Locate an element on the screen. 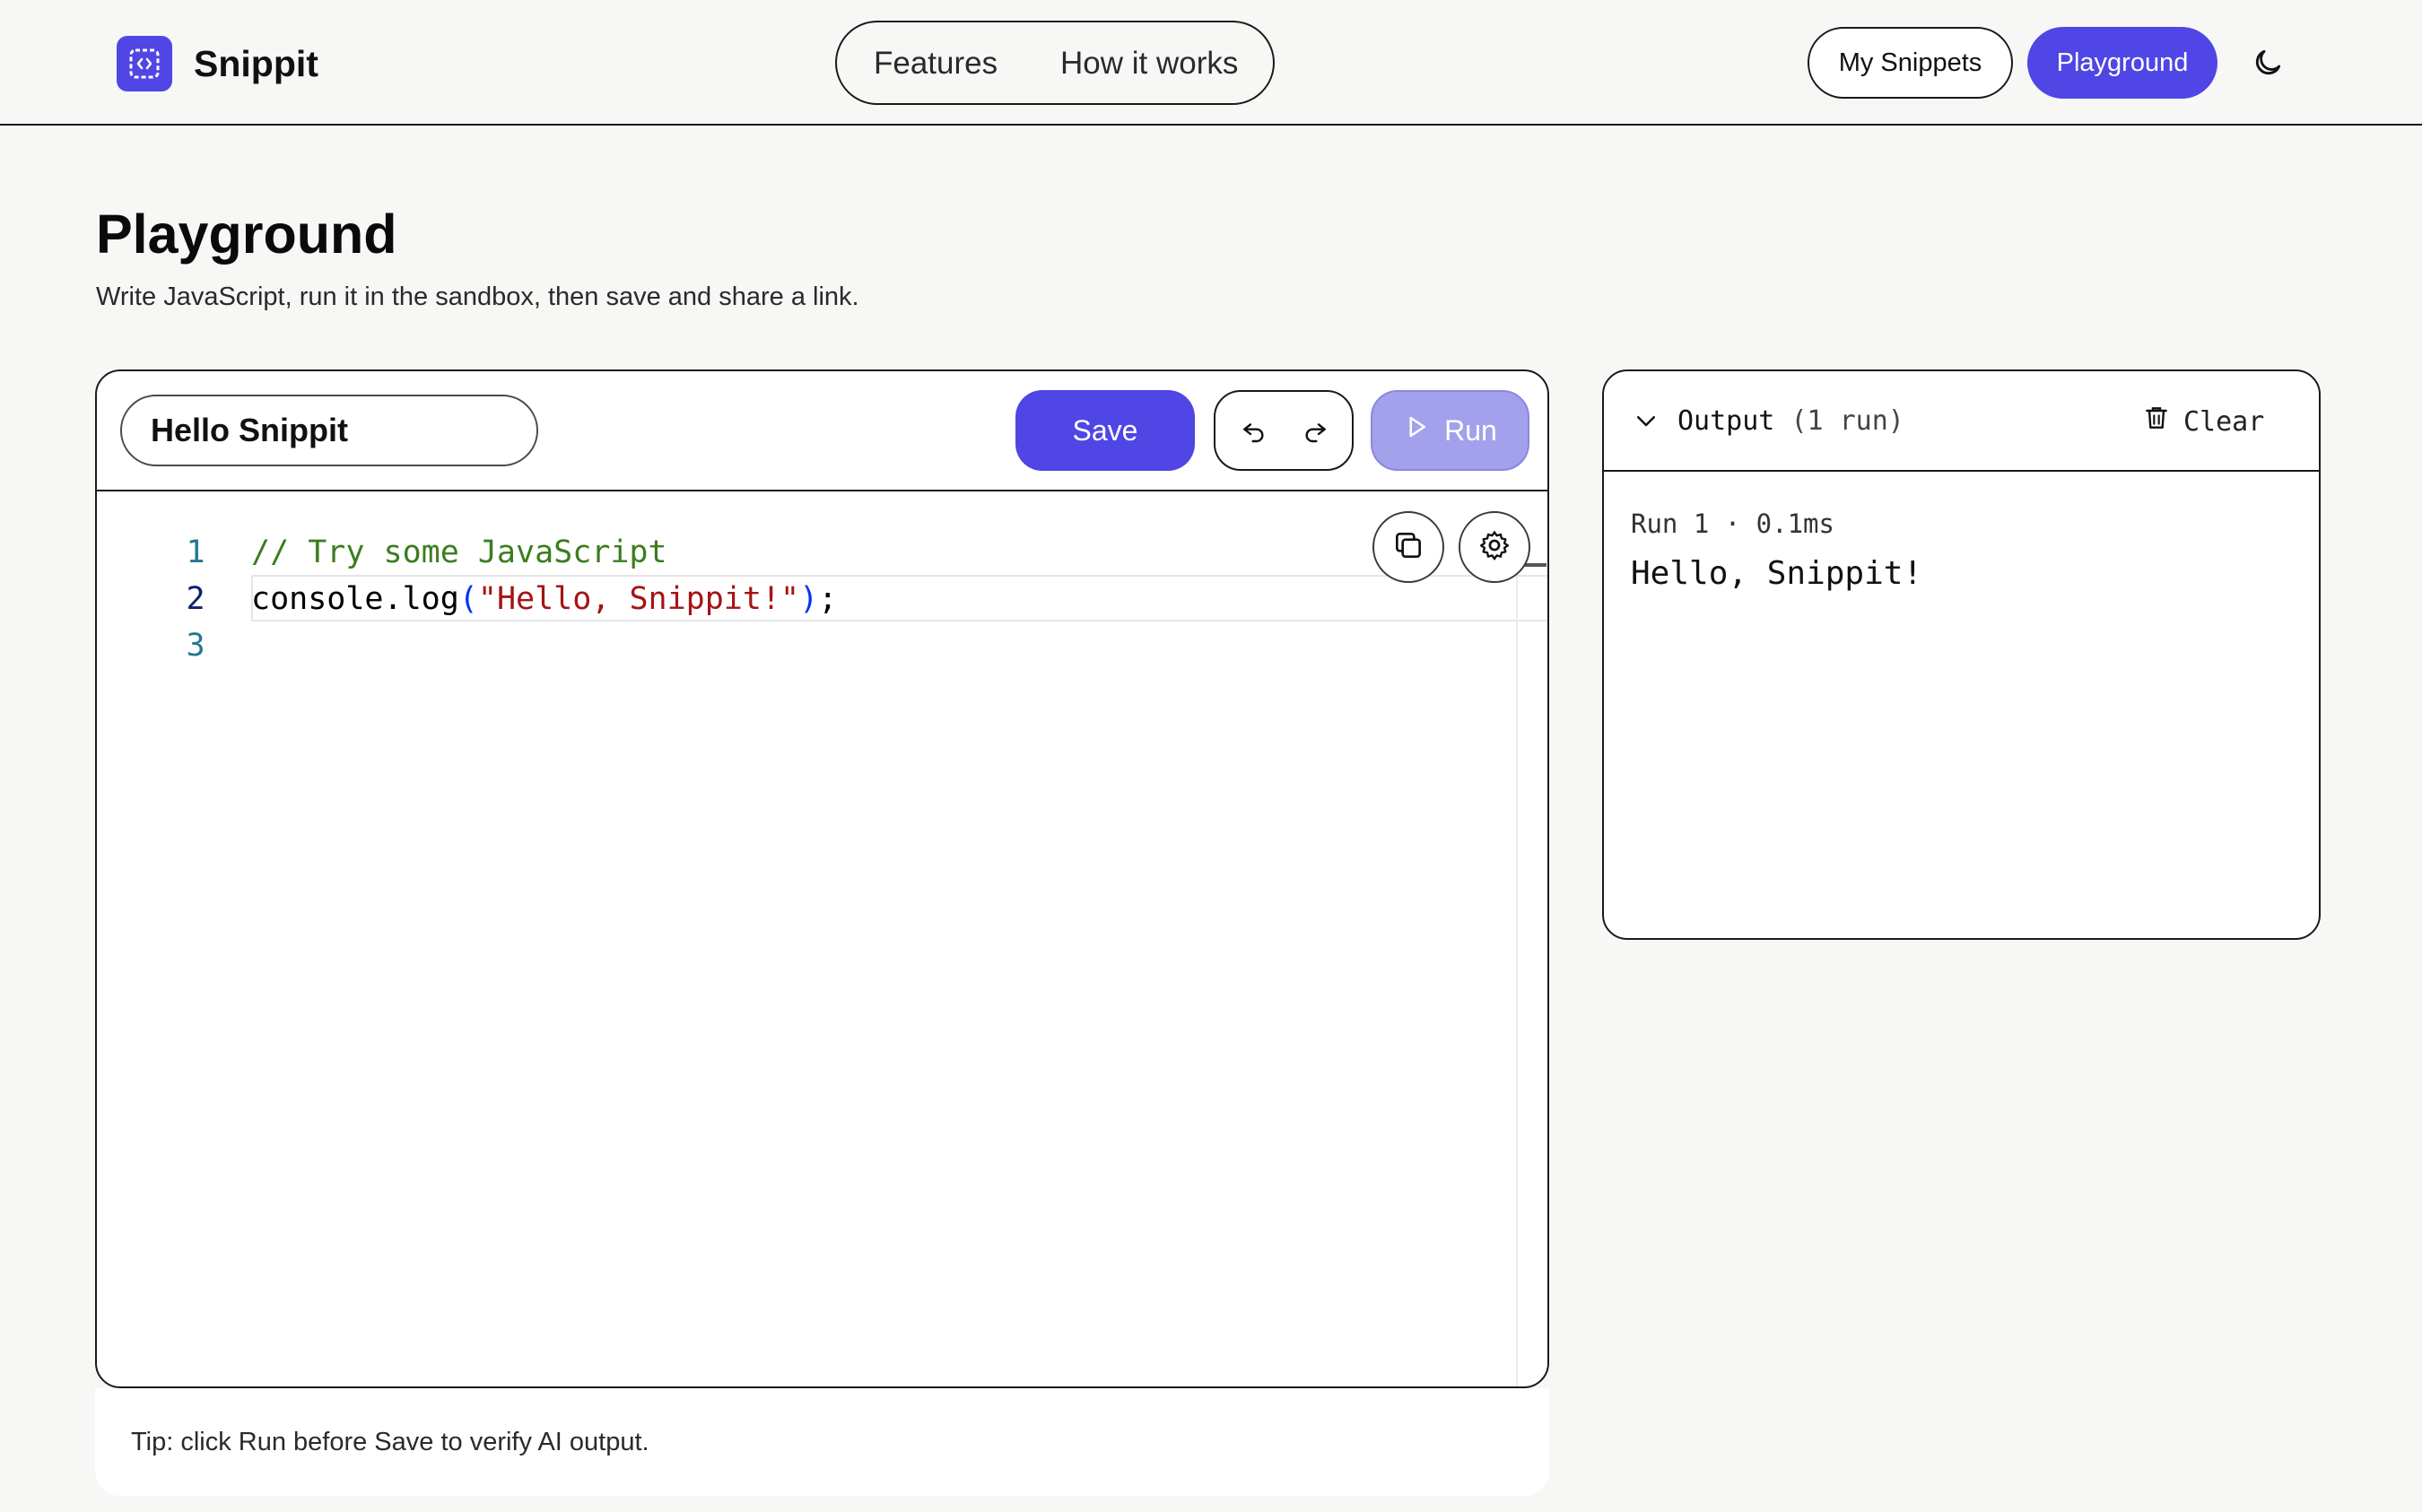 The image size is (2422, 1512). nav-how-it-works-link: How it works is located at coordinates (1149, 64).